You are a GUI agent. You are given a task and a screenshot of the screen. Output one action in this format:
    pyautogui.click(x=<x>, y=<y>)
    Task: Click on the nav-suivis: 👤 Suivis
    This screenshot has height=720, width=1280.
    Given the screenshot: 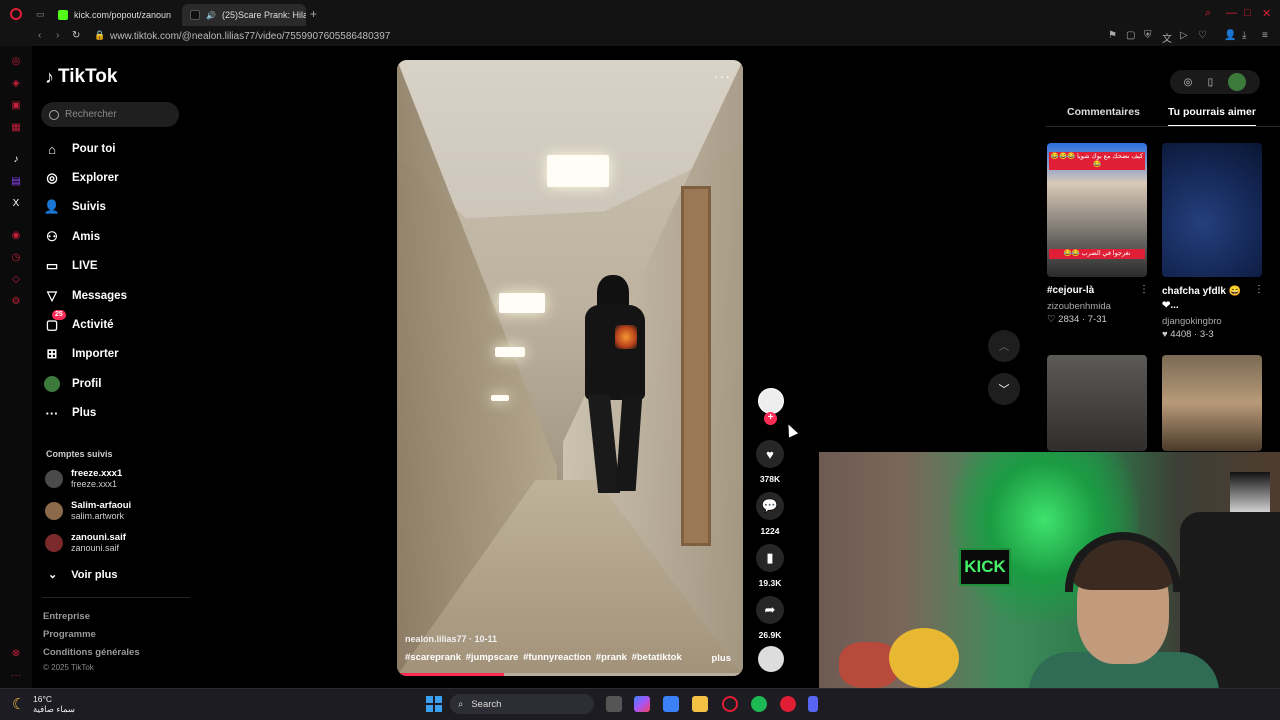 What is the action you would take?
    pyautogui.click(x=119, y=207)
    